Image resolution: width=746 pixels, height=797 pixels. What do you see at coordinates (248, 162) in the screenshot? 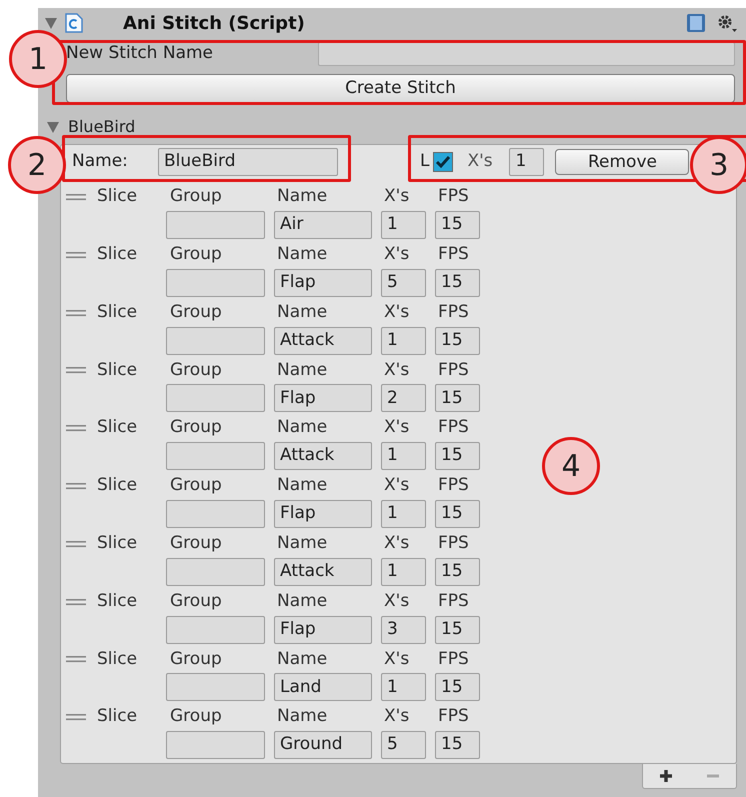
I see `stitch-name-field: BlueBird` at bounding box center [248, 162].